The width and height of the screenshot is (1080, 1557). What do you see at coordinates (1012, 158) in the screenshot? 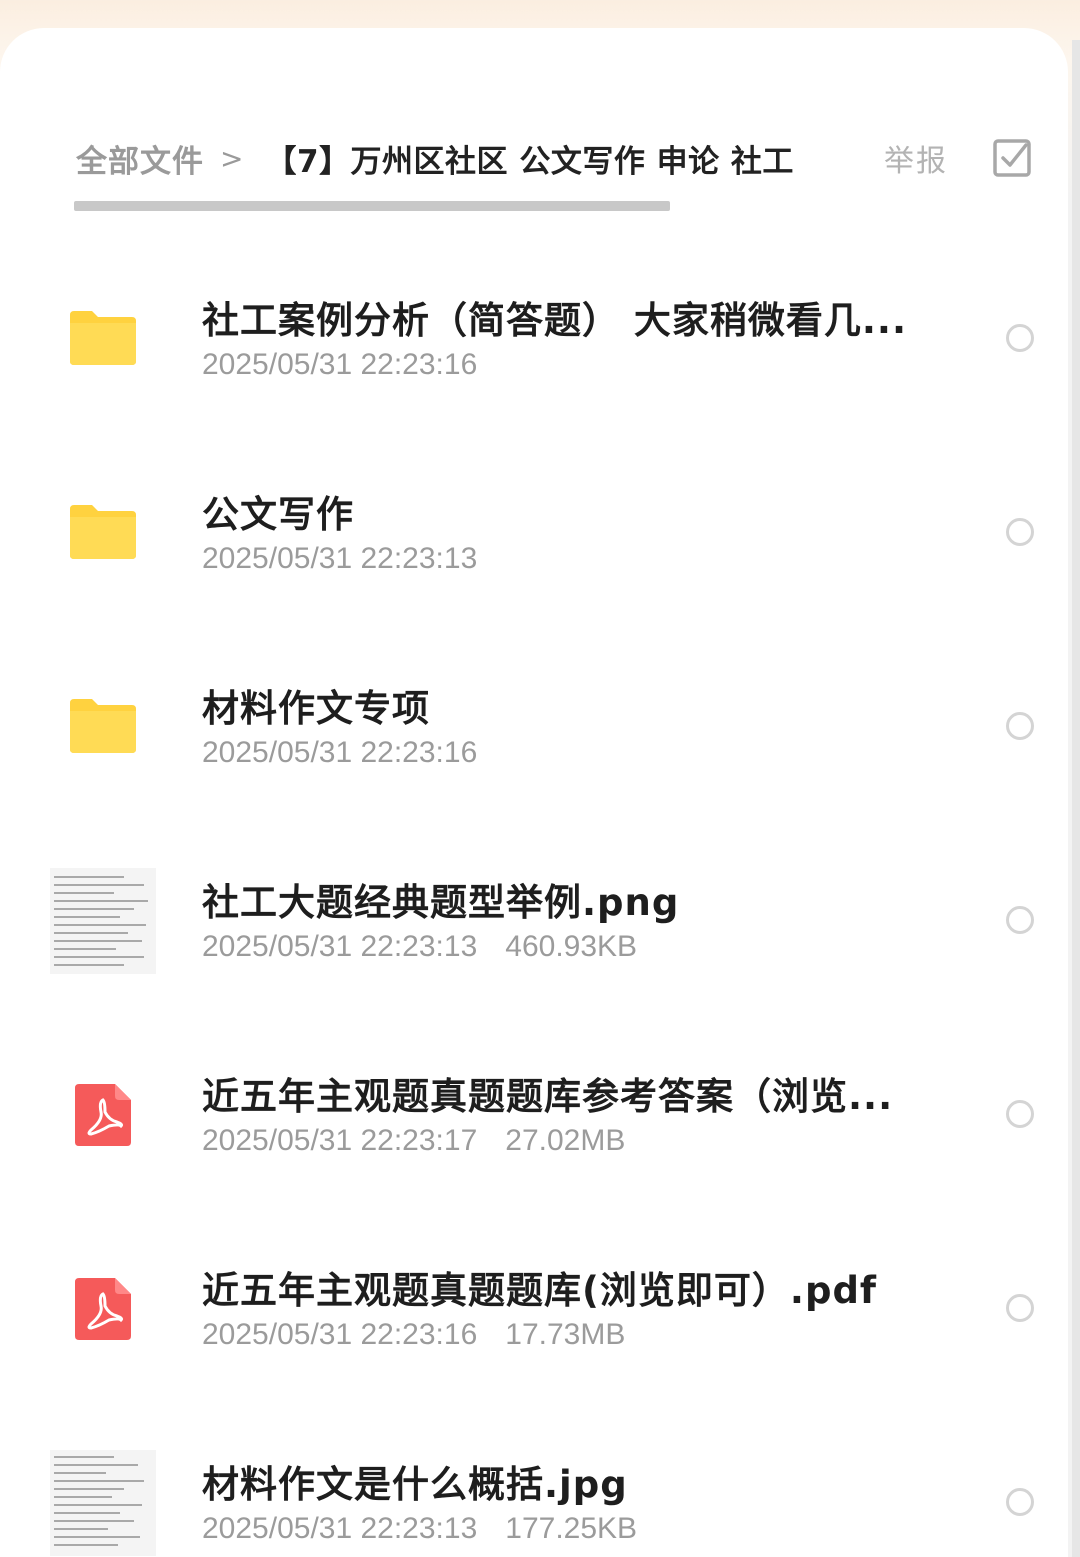
I see `checkbox-select-all-icon` at bounding box center [1012, 158].